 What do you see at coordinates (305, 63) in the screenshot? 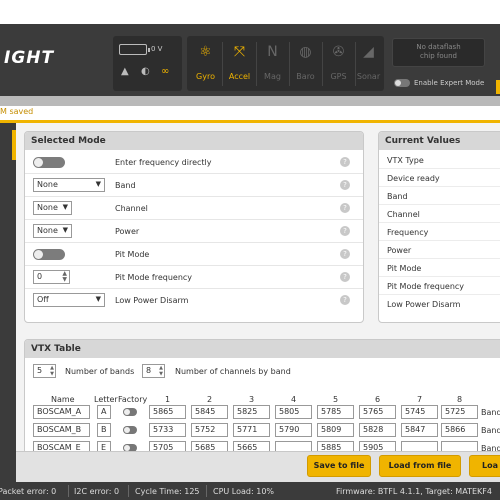
I see `sensor-baro: ◍ Baro` at bounding box center [305, 63].